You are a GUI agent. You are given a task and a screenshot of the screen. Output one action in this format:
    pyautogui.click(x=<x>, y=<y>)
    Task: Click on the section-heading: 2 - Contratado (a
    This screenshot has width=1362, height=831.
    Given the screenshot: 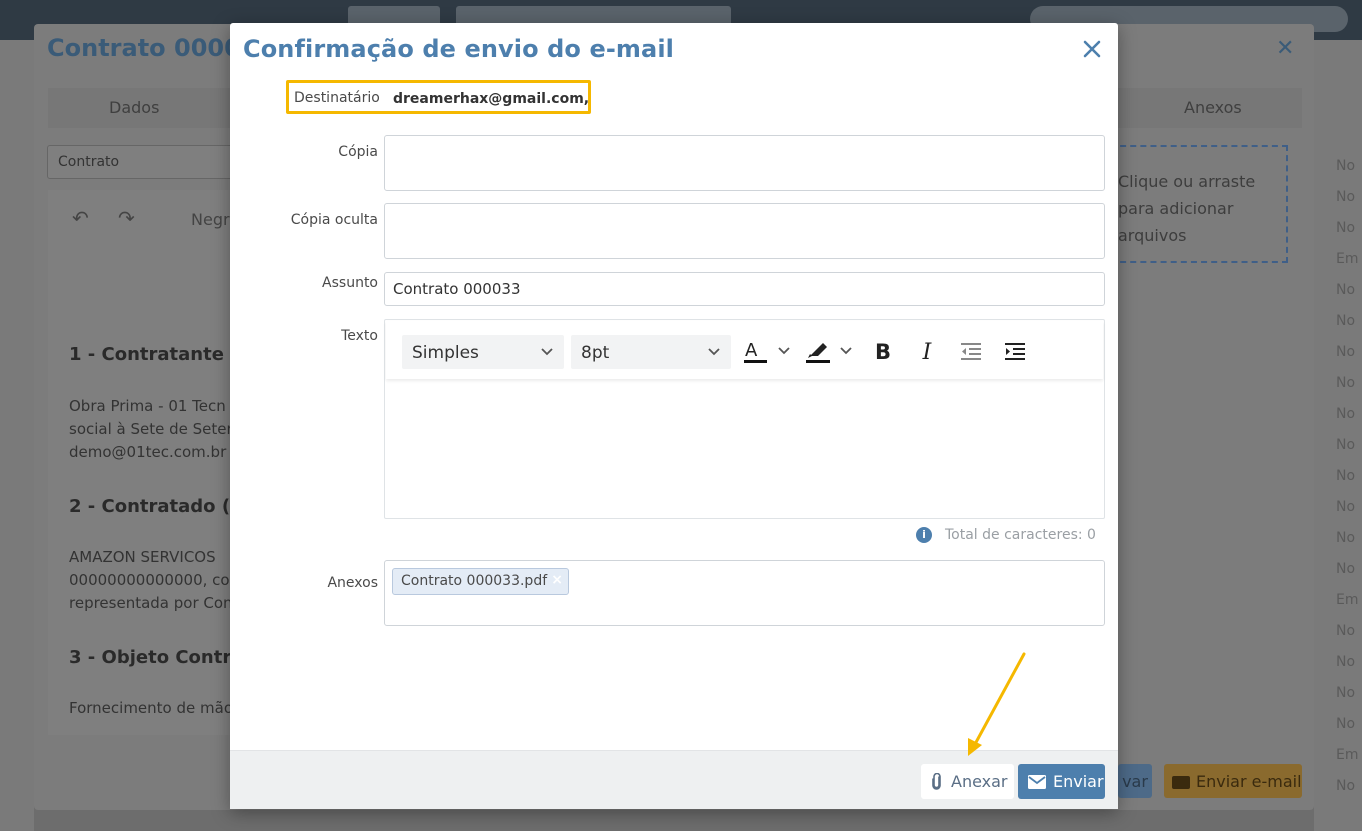 What is the action you would take?
    pyautogui.click(x=156, y=506)
    